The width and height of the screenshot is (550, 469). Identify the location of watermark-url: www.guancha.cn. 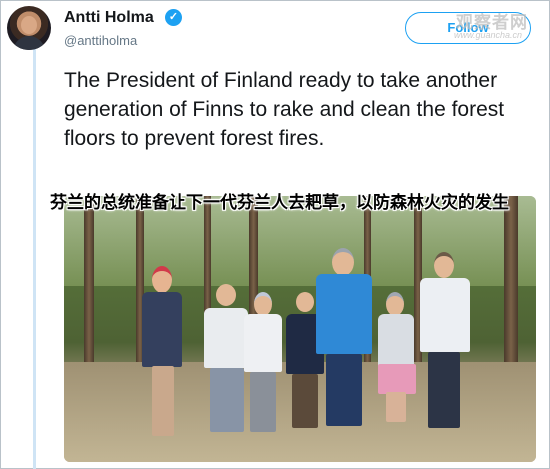
(488, 35).